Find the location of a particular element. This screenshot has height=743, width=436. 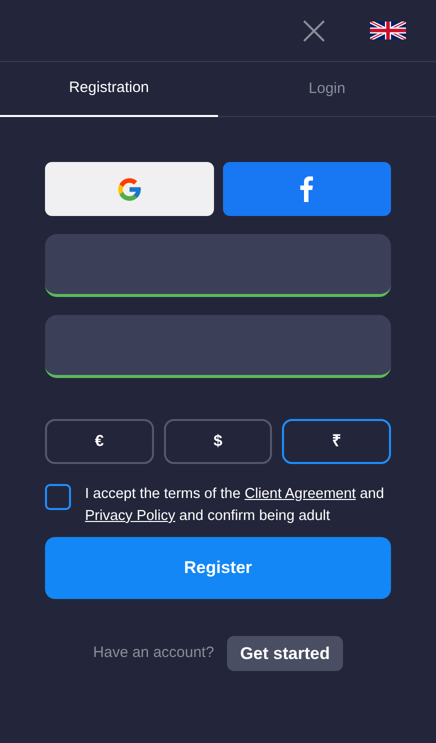

agreement-link: Client Agreement is located at coordinates (300, 494).